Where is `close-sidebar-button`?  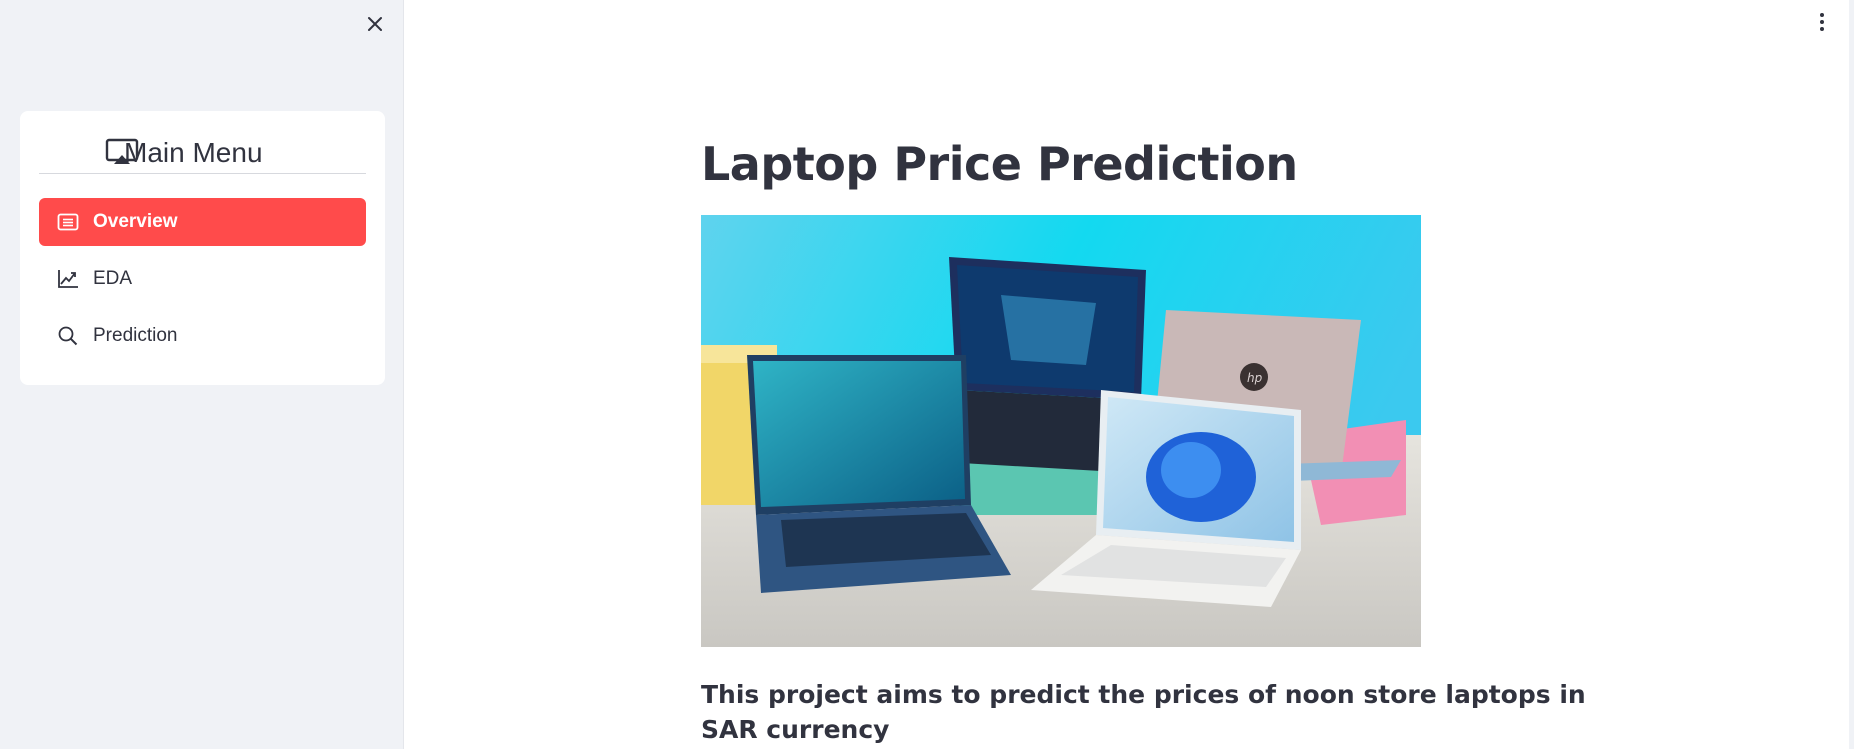 close-sidebar-button is located at coordinates (375, 24).